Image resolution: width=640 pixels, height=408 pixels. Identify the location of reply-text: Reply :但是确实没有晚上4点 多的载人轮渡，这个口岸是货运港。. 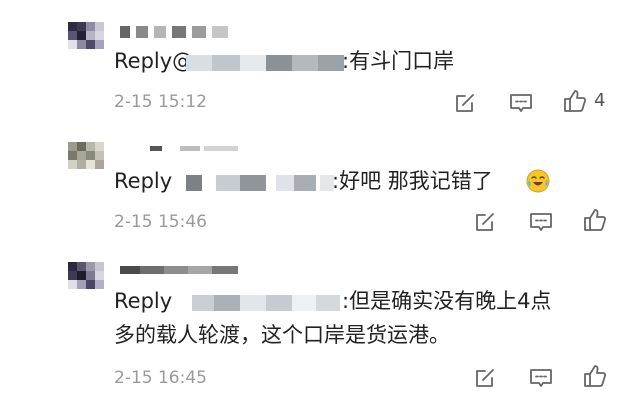
(364, 319).